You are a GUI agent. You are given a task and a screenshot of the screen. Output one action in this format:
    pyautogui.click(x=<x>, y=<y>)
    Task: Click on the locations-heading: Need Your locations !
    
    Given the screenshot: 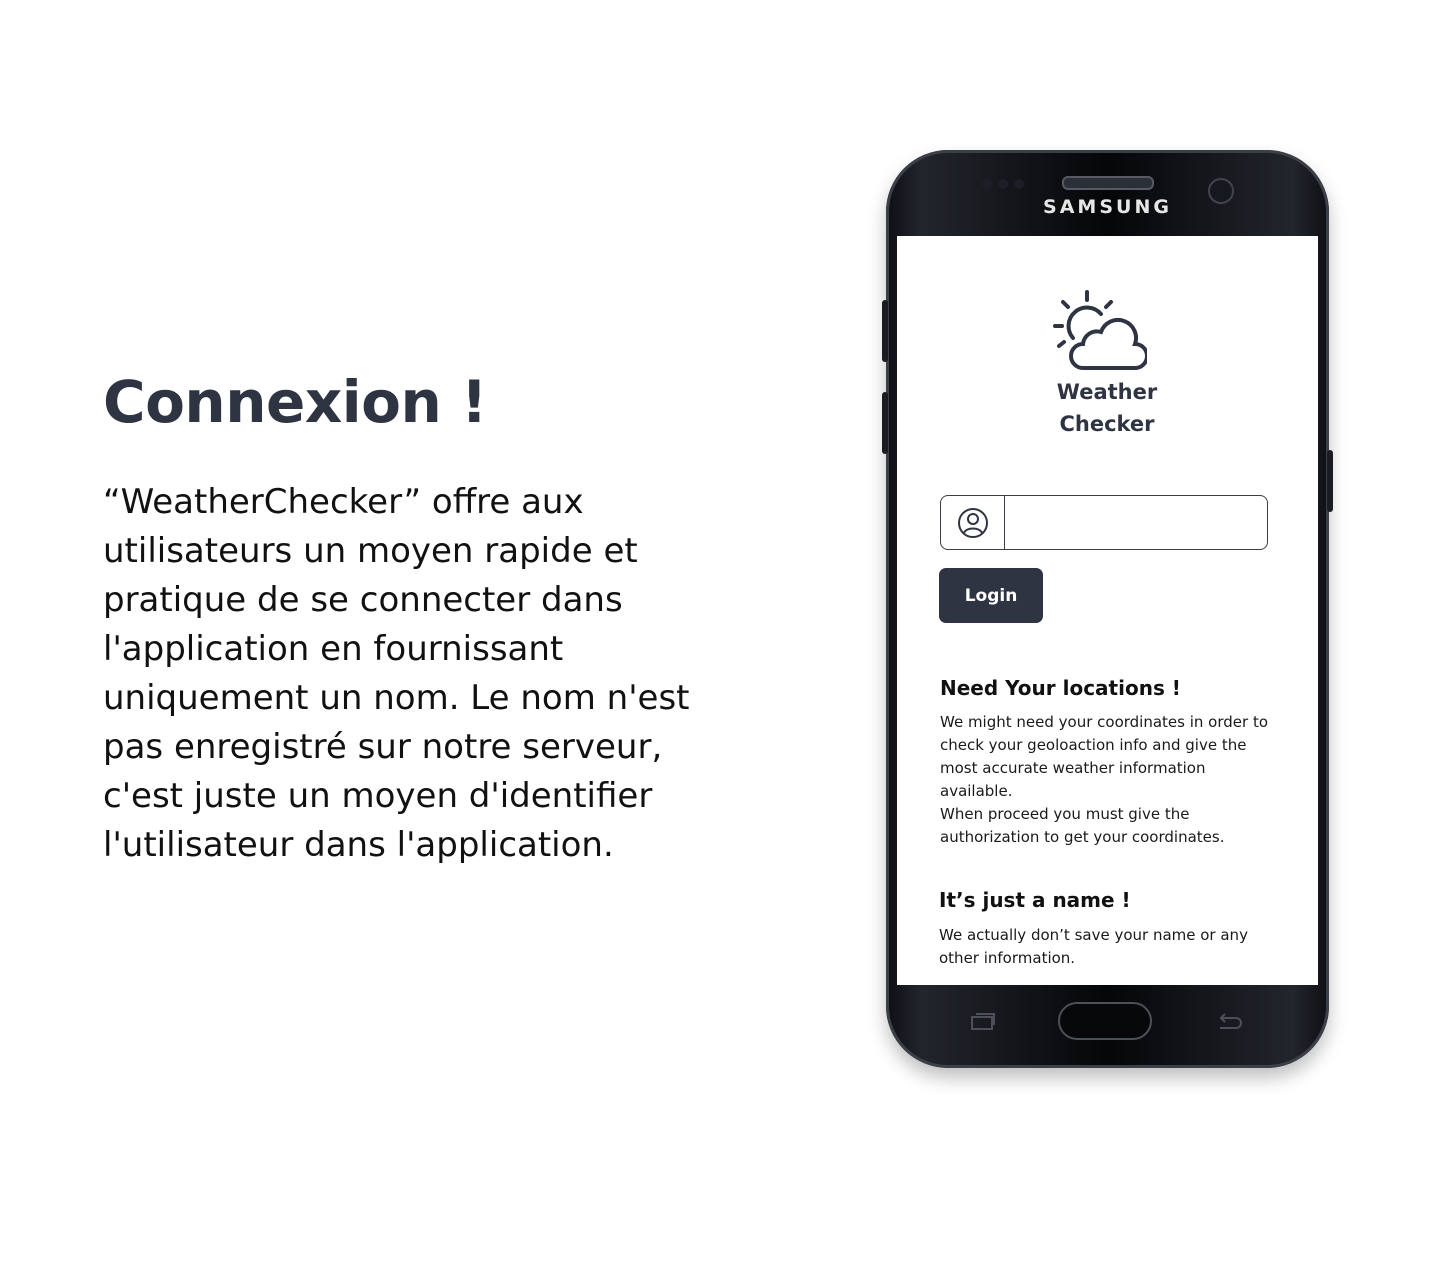 What is the action you would take?
    pyautogui.click(x=1060, y=688)
    